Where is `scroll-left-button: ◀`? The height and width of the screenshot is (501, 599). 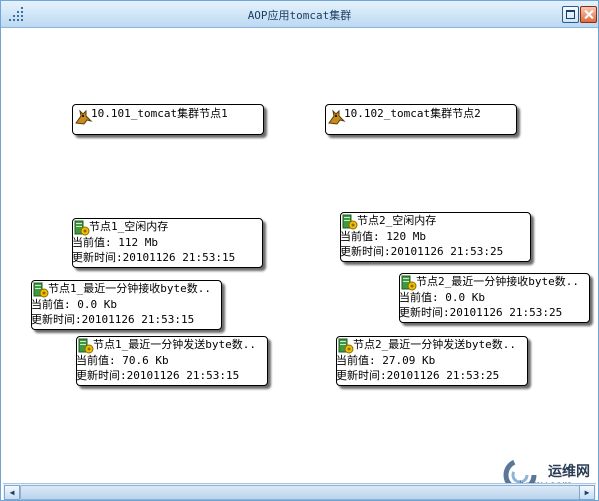 scroll-left-button: ◀ is located at coordinates (12, 492).